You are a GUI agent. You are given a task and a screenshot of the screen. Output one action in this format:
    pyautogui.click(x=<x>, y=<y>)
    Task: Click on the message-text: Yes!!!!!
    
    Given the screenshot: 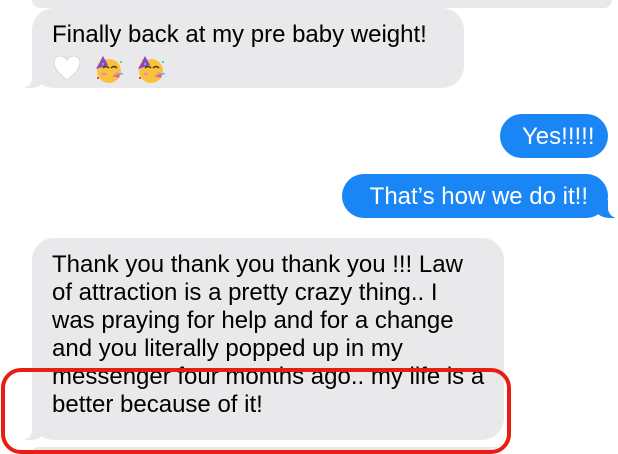 What is the action you would take?
    pyautogui.click(x=558, y=136)
    